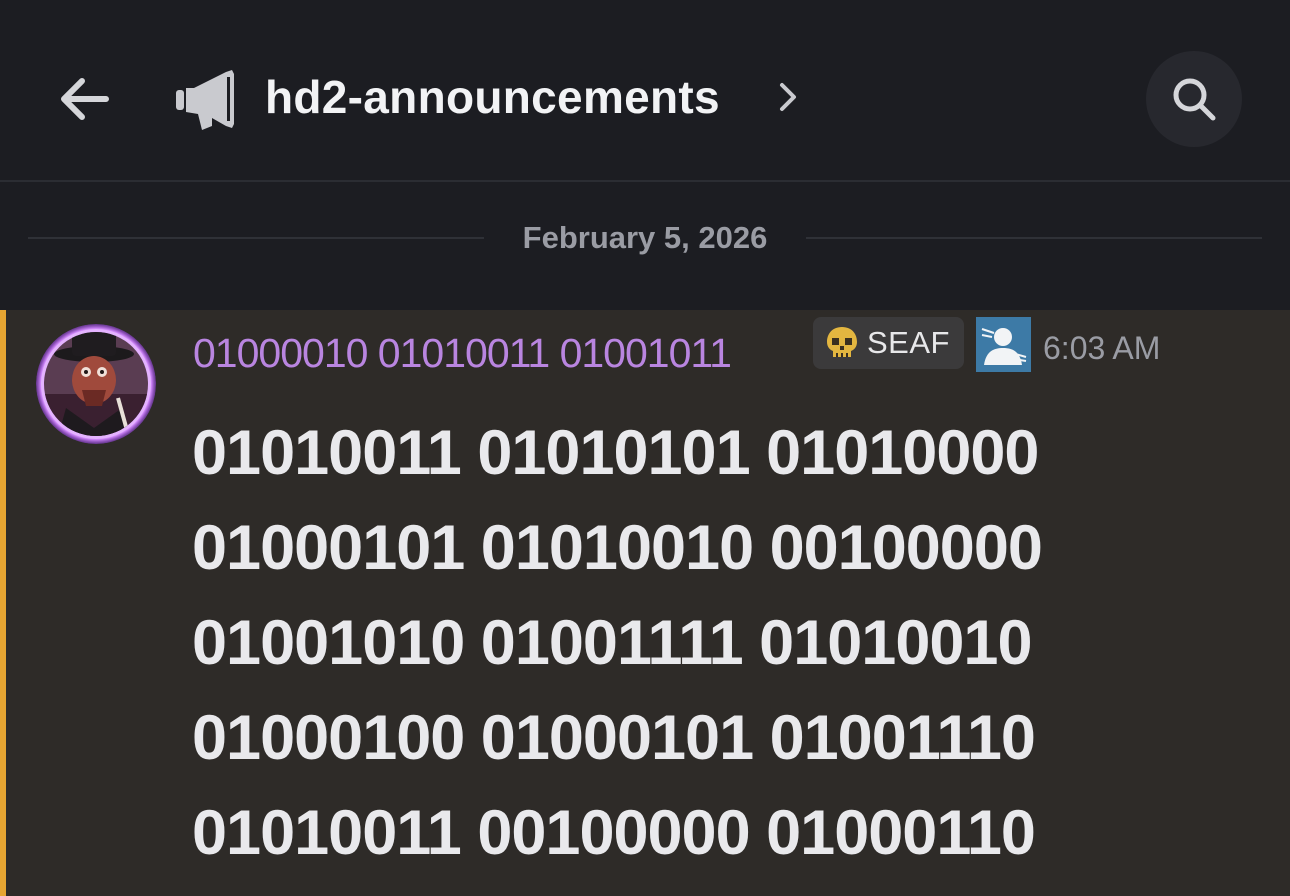  What do you see at coordinates (1034, 238) in the screenshot?
I see `divider-line-right` at bounding box center [1034, 238].